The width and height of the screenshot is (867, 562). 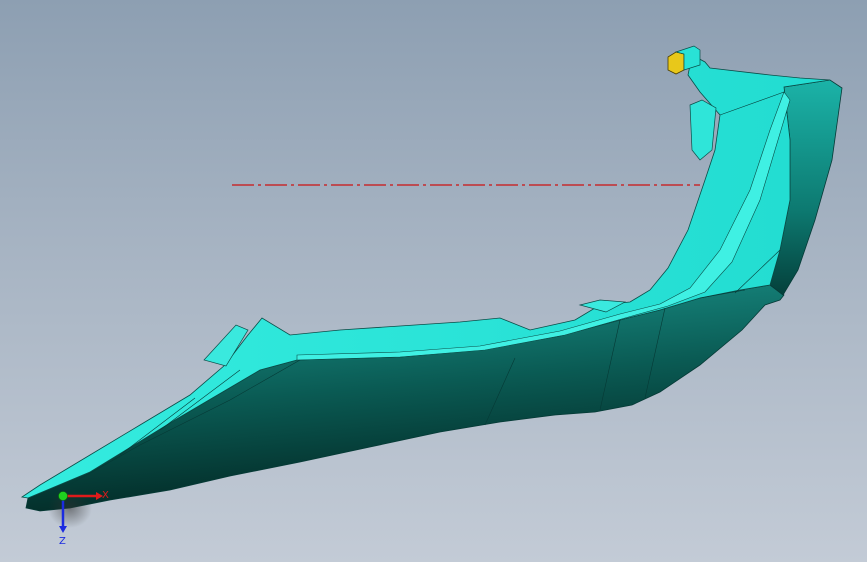 I want to click on y-axis-origin, so click(x=63, y=496).